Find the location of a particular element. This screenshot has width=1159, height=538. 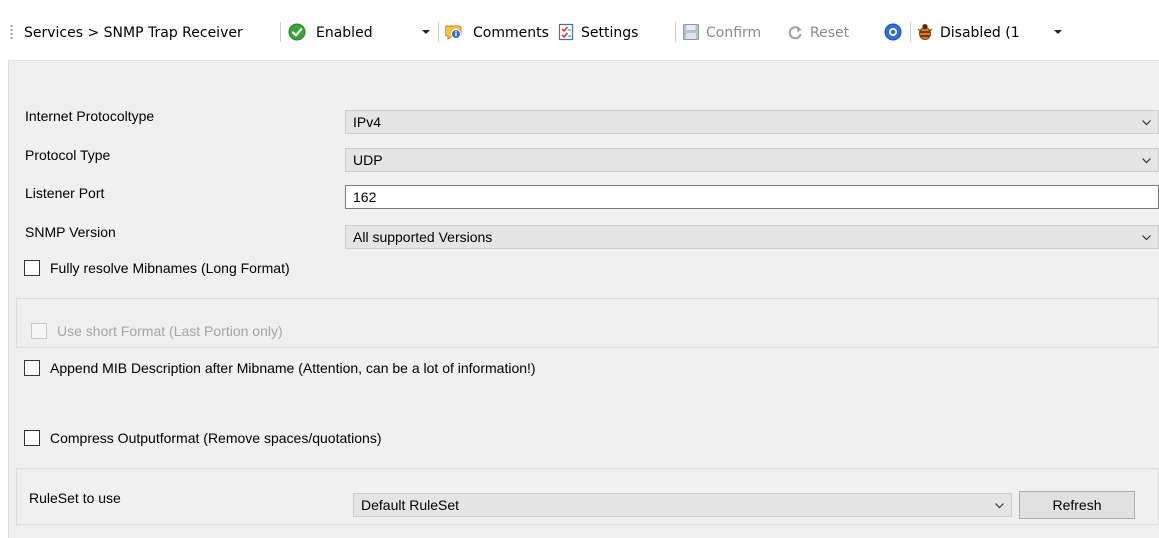

snmp-version-label: SNMP Version is located at coordinates (70, 232).